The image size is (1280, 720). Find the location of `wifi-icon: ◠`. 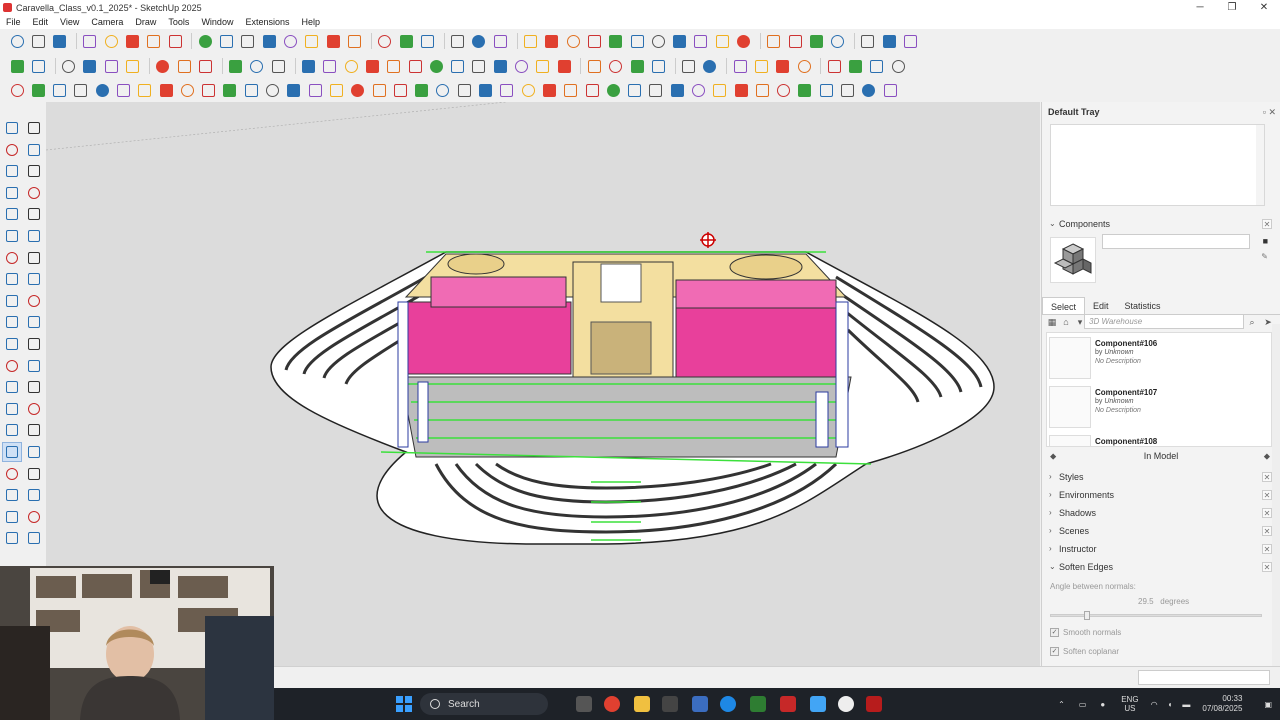

wifi-icon: ◠ is located at coordinates (1154, 704).